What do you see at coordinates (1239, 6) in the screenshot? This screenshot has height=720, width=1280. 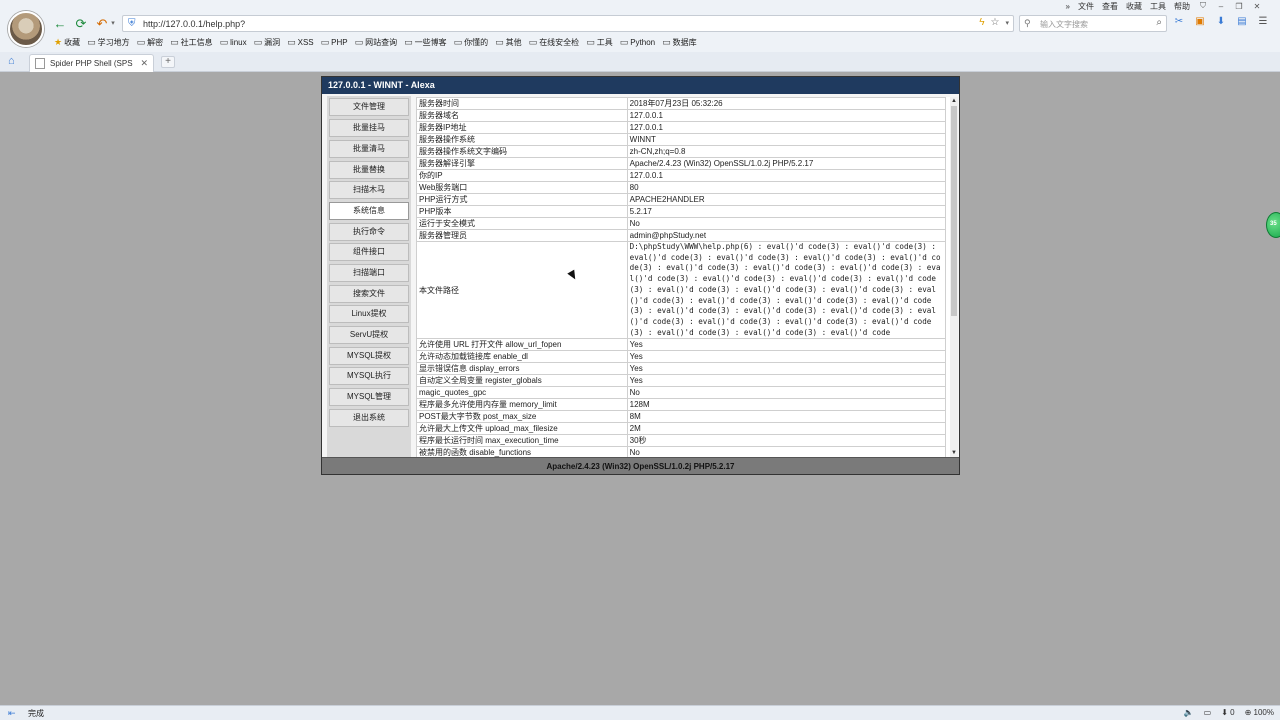 I see `restore-button: ❐` at bounding box center [1239, 6].